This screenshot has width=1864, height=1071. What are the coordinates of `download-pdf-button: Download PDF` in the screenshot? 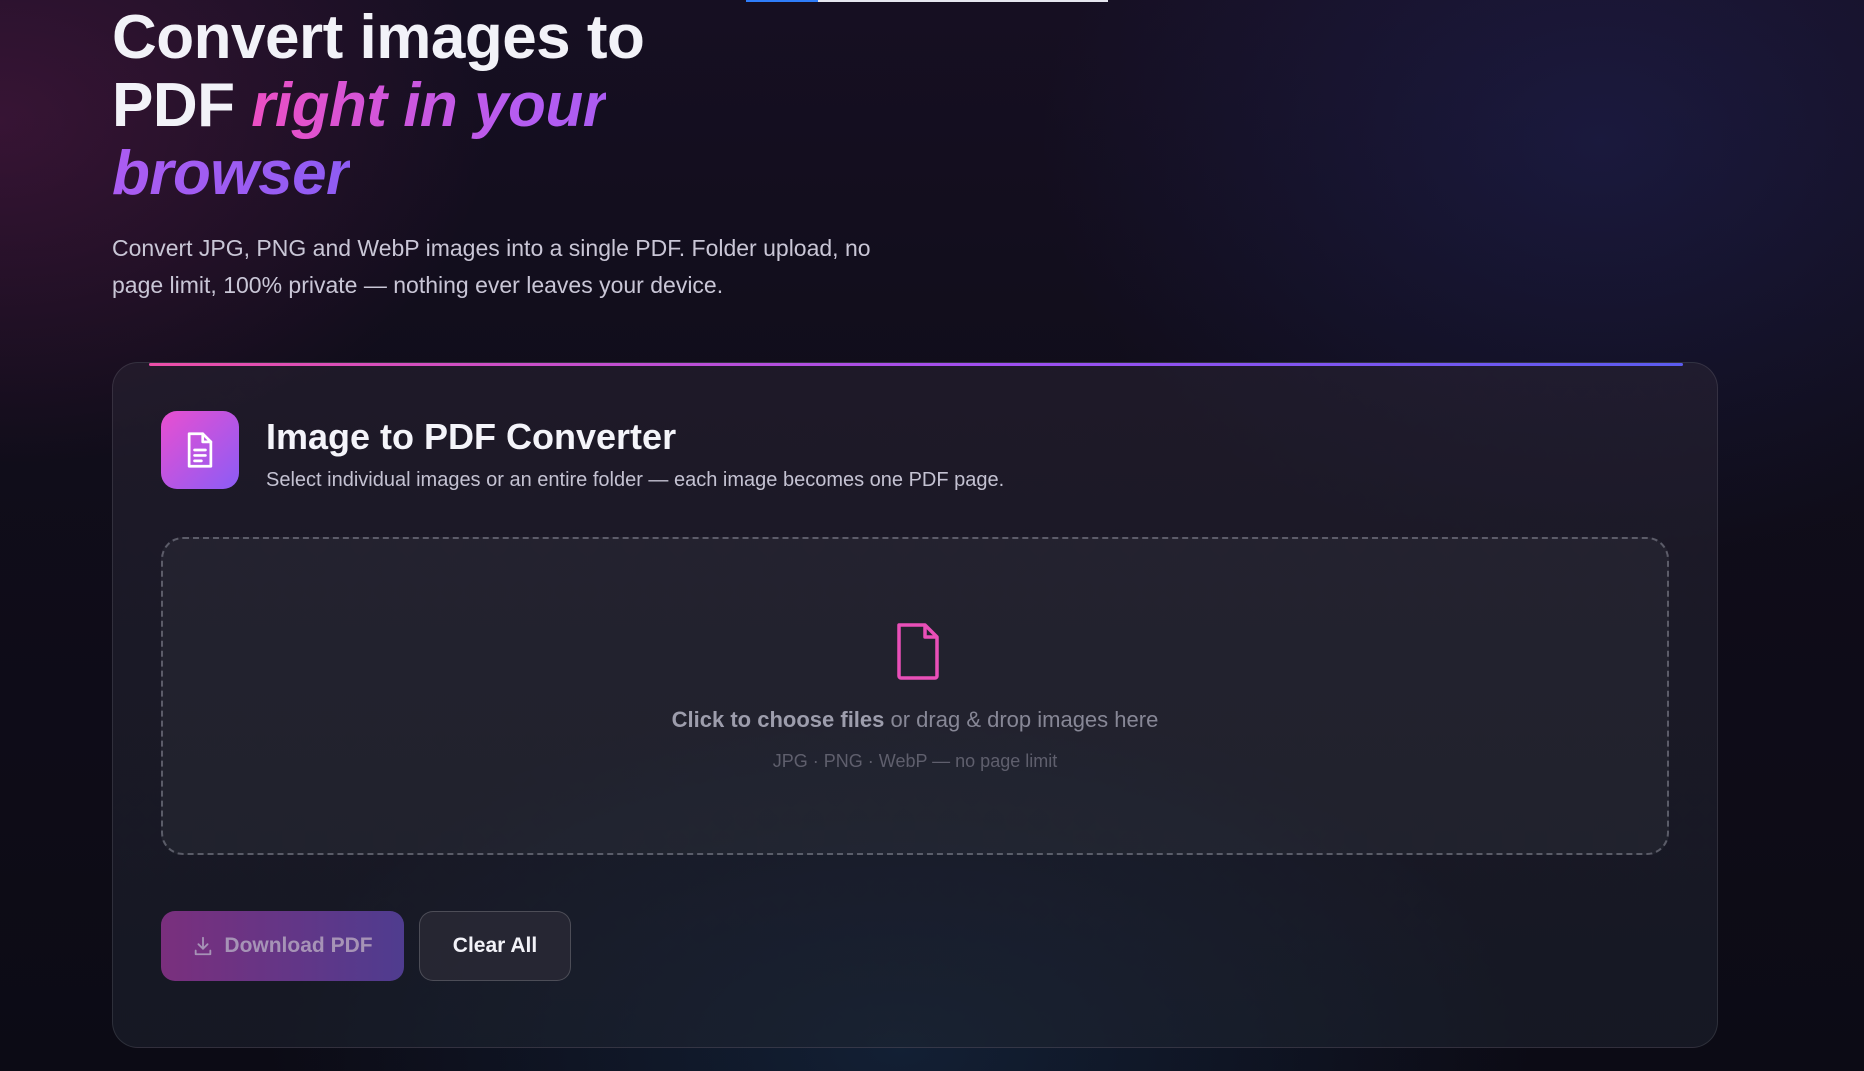 It's located at (282, 946).